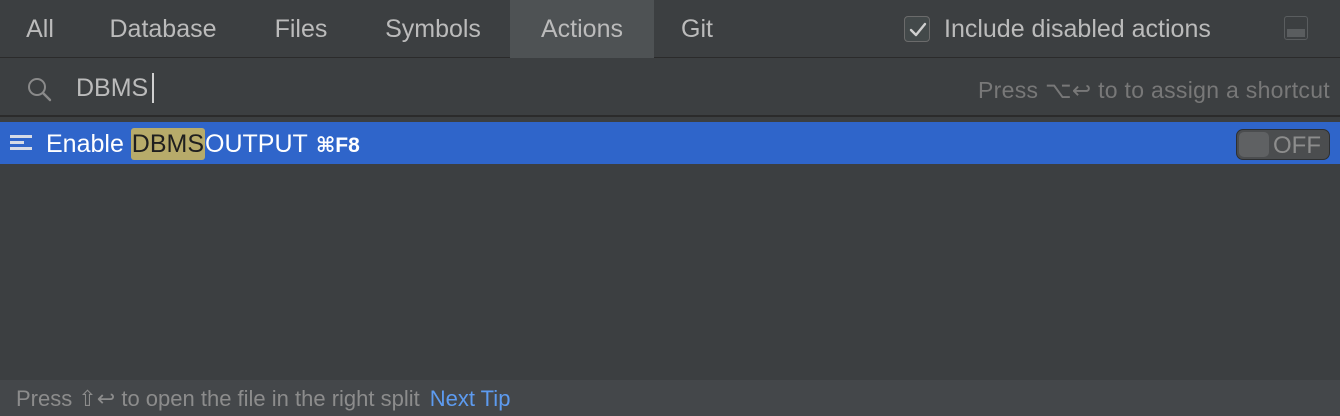  What do you see at coordinates (40, 29) in the screenshot?
I see `tab-all: All` at bounding box center [40, 29].